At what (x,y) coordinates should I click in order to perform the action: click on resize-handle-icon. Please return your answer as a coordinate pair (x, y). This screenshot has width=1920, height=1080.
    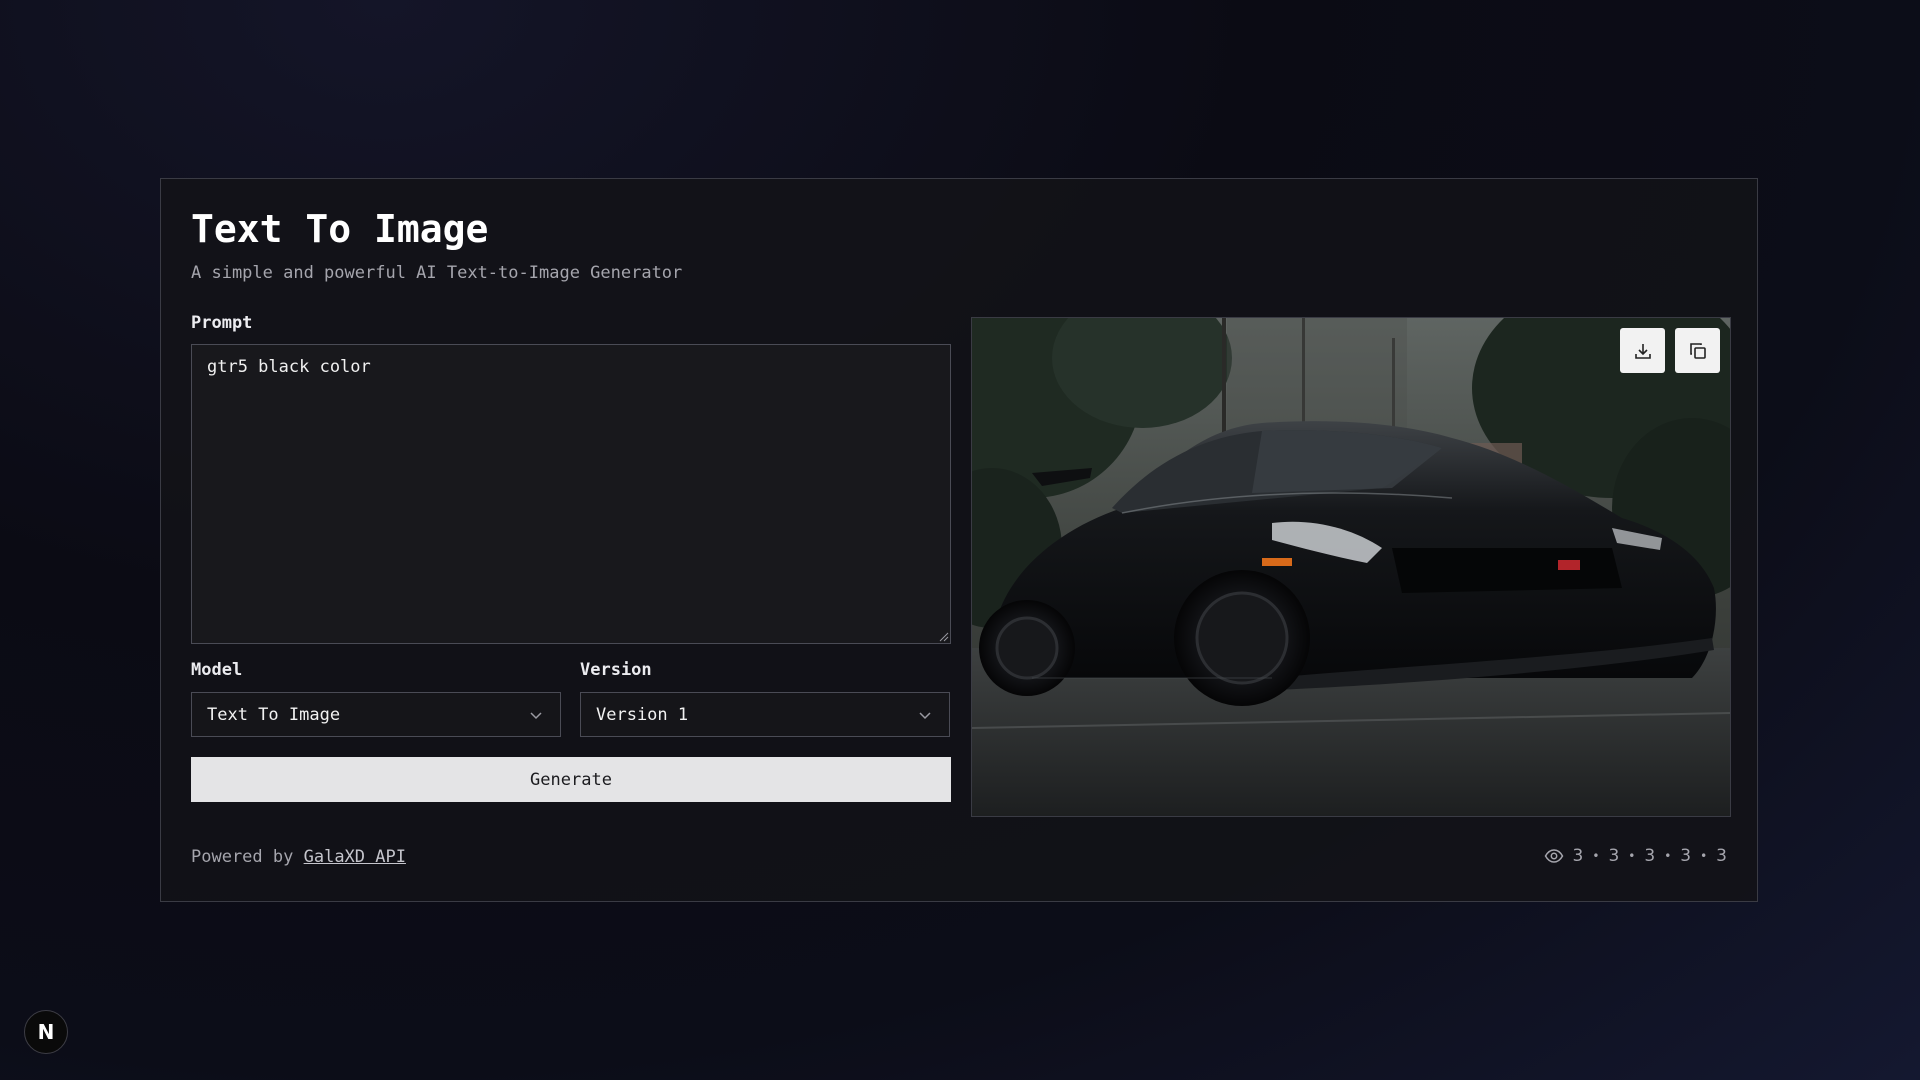
    Looking at the image, I should click on (944, 637).